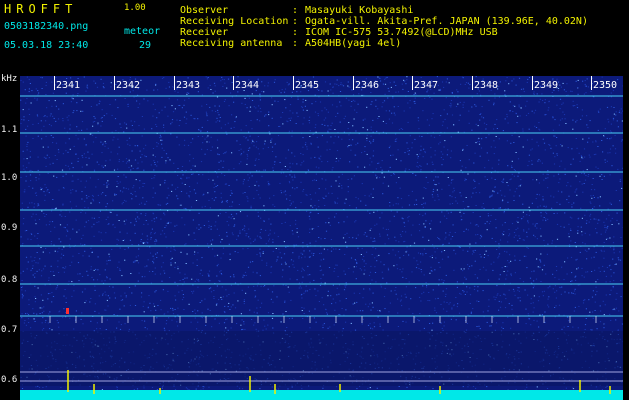  I want to click on receiver-label: Receiver, so click(204, 32).